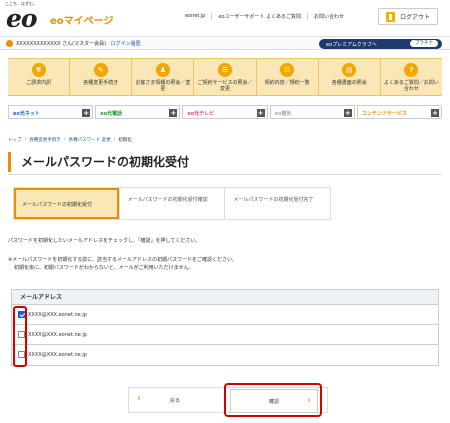 The image size is (450, 423). I want to click on step-complete: メールパスワードの初期化受付完了, so click(277, 203).